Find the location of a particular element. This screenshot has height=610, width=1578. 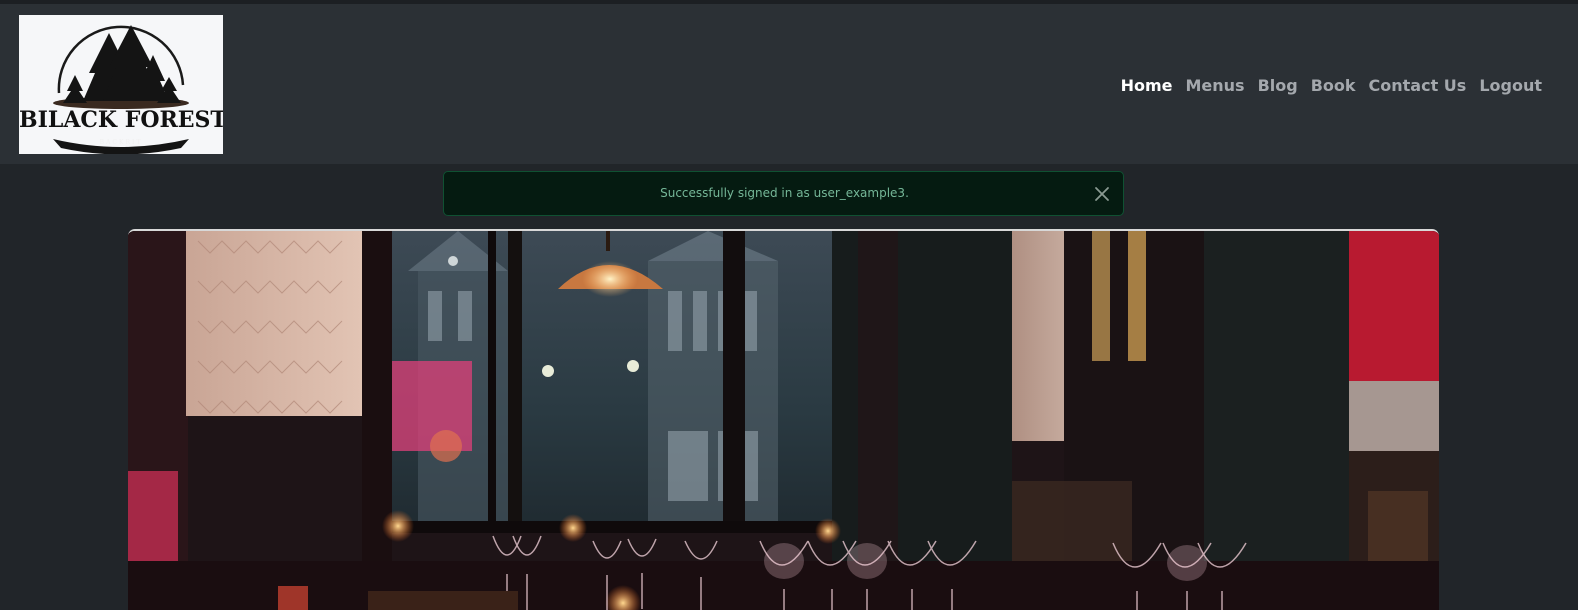

site-logo: BILACK FOREST BACKRIT is located at coordinates (121, 84).